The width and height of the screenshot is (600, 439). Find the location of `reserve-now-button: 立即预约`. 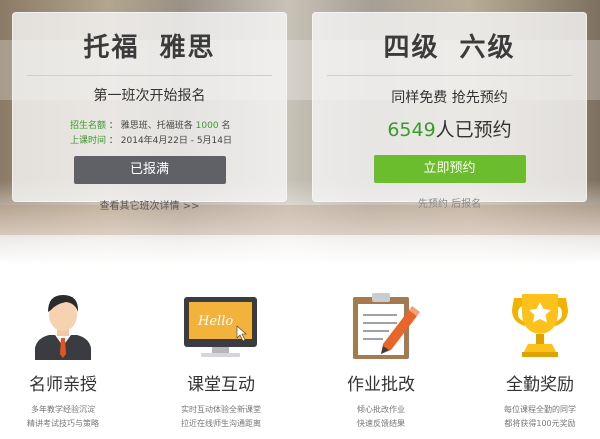

reserve-now-button: 立即预约 is located at coordinates (449, 169).